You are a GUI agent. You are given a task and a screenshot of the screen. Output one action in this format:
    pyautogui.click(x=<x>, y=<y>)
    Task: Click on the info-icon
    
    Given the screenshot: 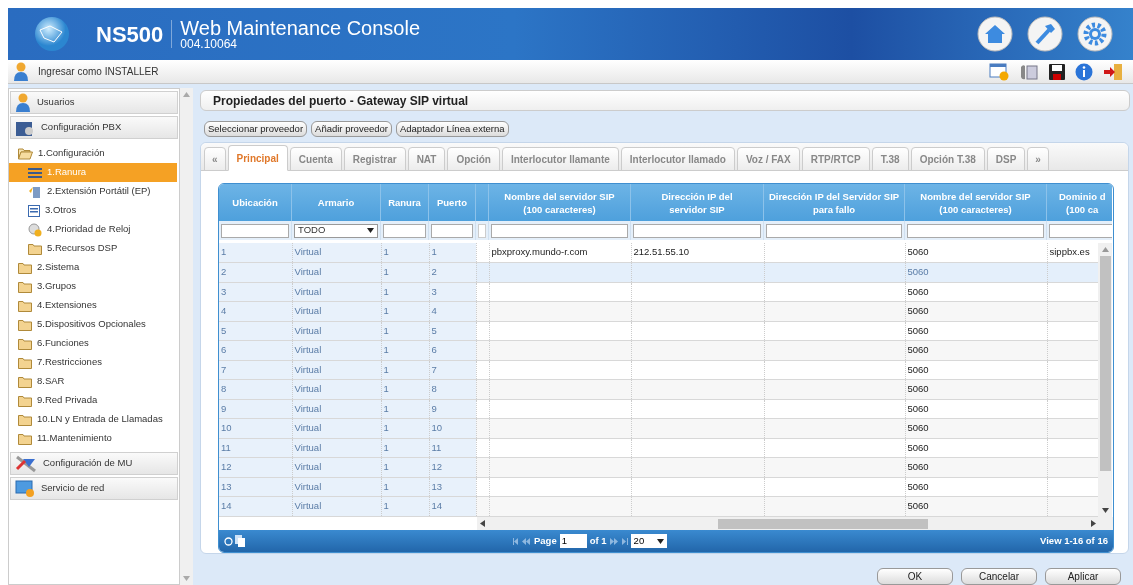 What is the action you would take?
    pyautogui.click(x=1084, y=71)
    